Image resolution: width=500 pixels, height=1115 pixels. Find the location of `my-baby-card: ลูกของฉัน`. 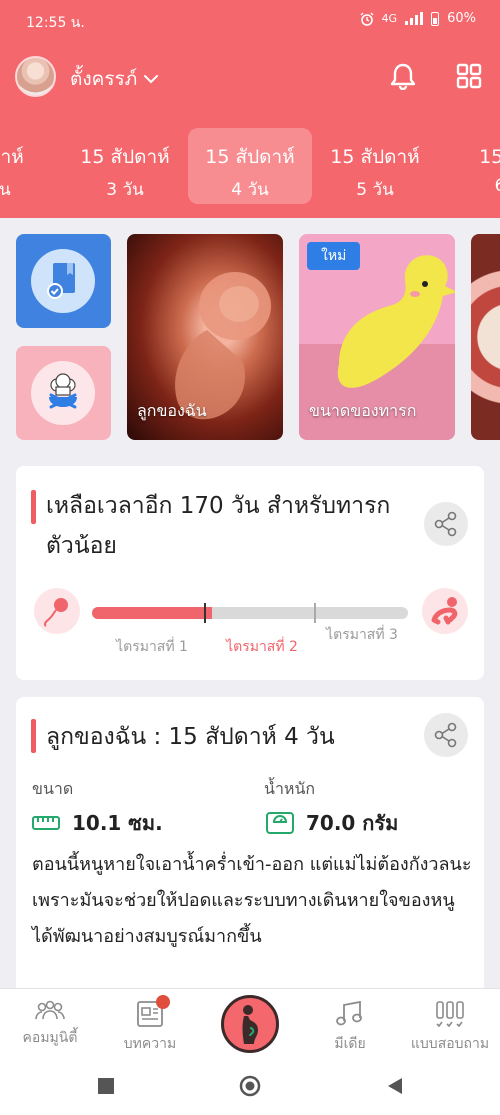

my-baby-card: ลูกของฉัน is located at coordinates (205, 337).